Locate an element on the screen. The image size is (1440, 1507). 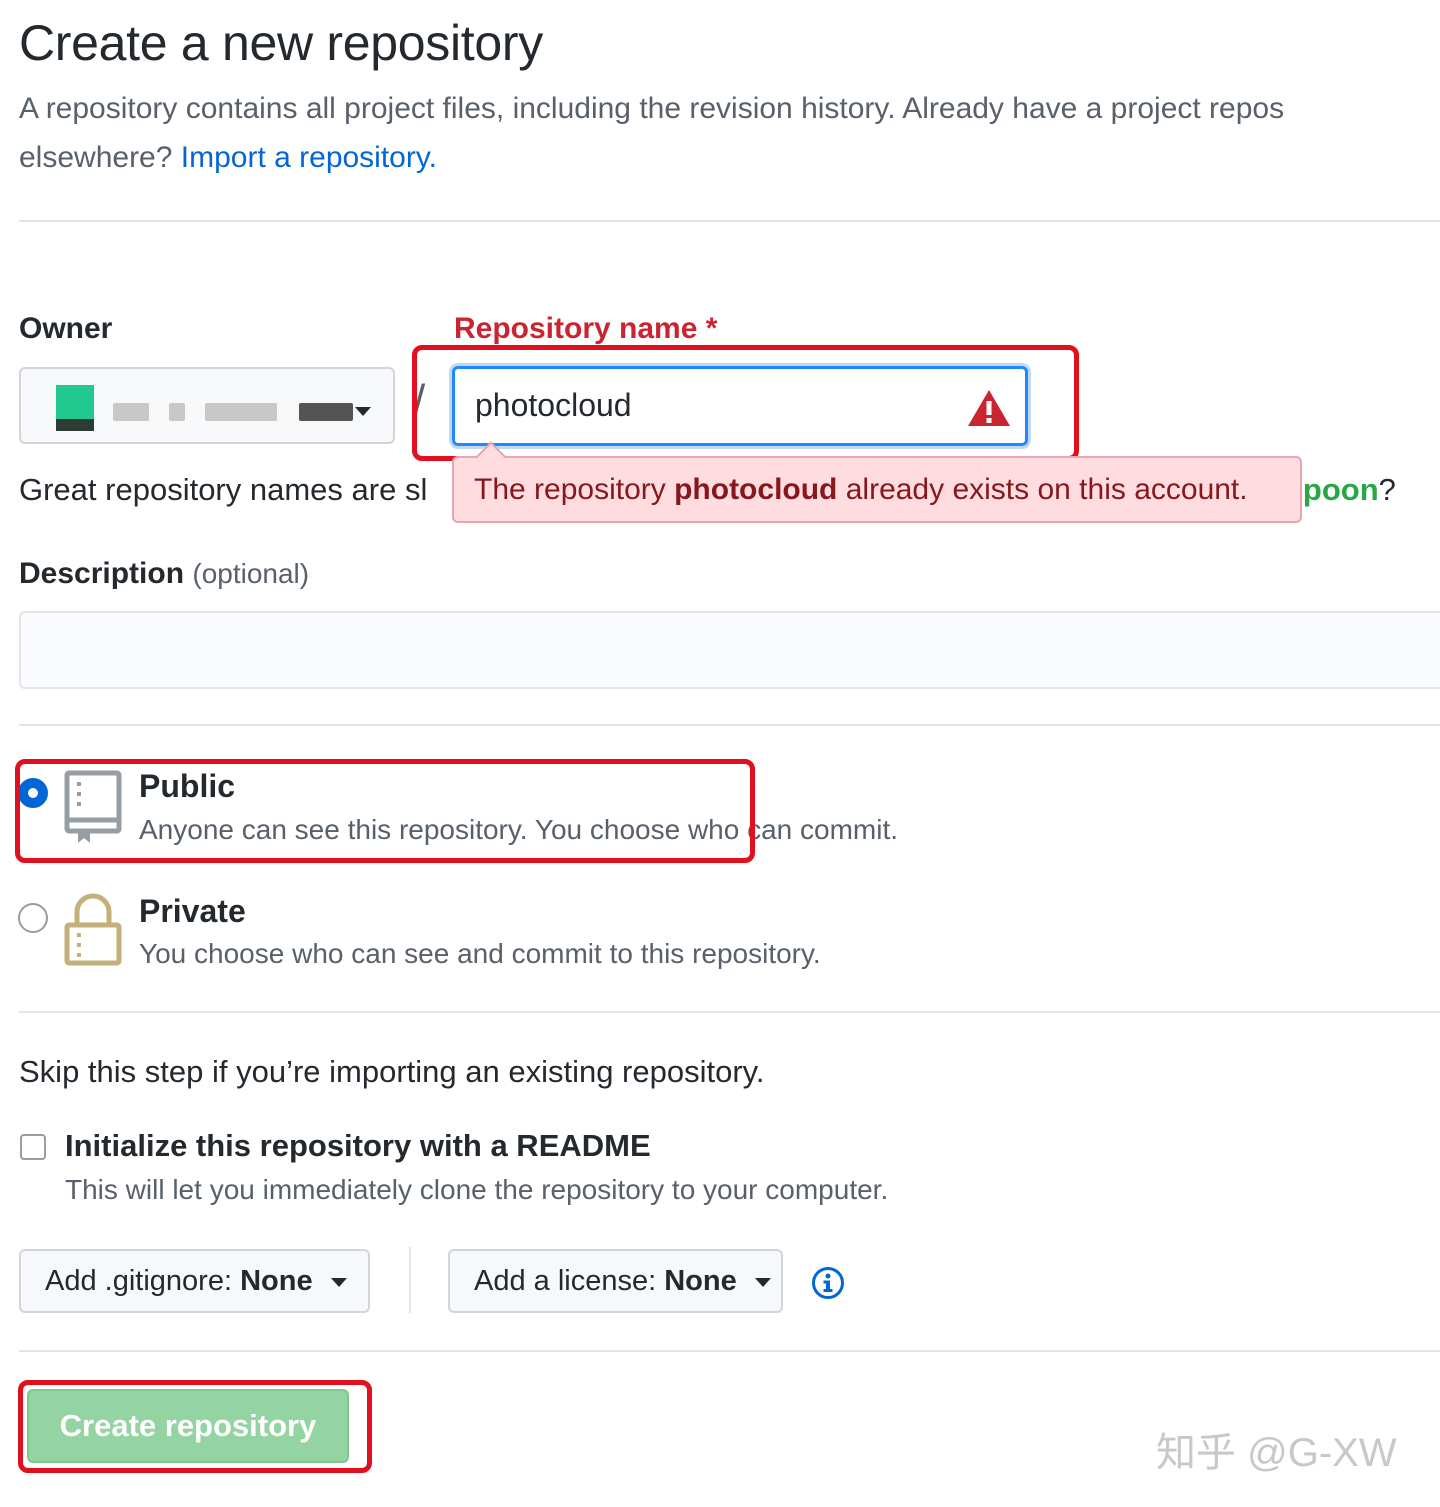
lock-icon is located at coordinates (93, 932).